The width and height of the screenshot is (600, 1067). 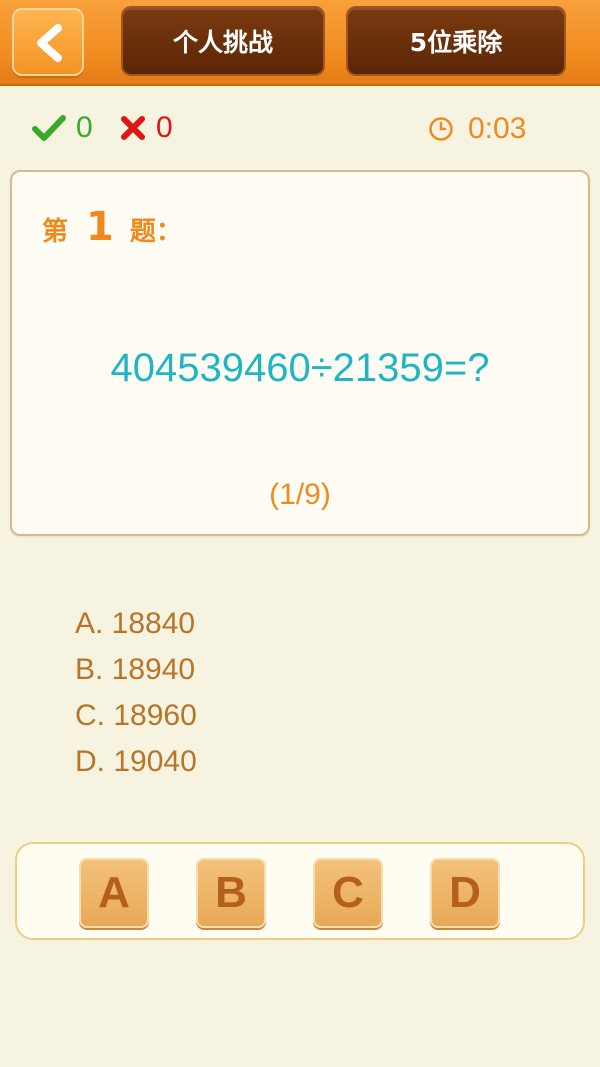 What do you see at coordinates (136, 761) in the screenshot?
I see `option-d: D. 19040` at bounding box center [136, 761].